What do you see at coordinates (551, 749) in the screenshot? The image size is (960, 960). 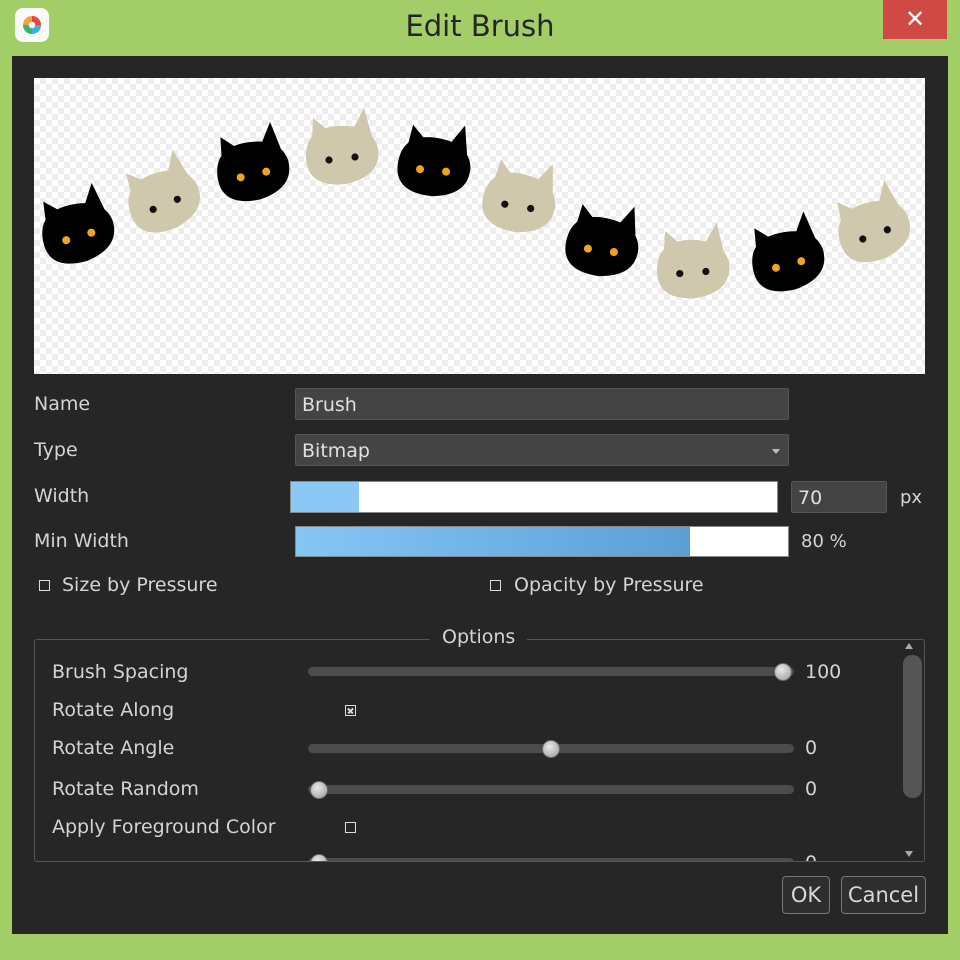 I see `rotate-angle-slider-handle` at bounding box center [551, 749].